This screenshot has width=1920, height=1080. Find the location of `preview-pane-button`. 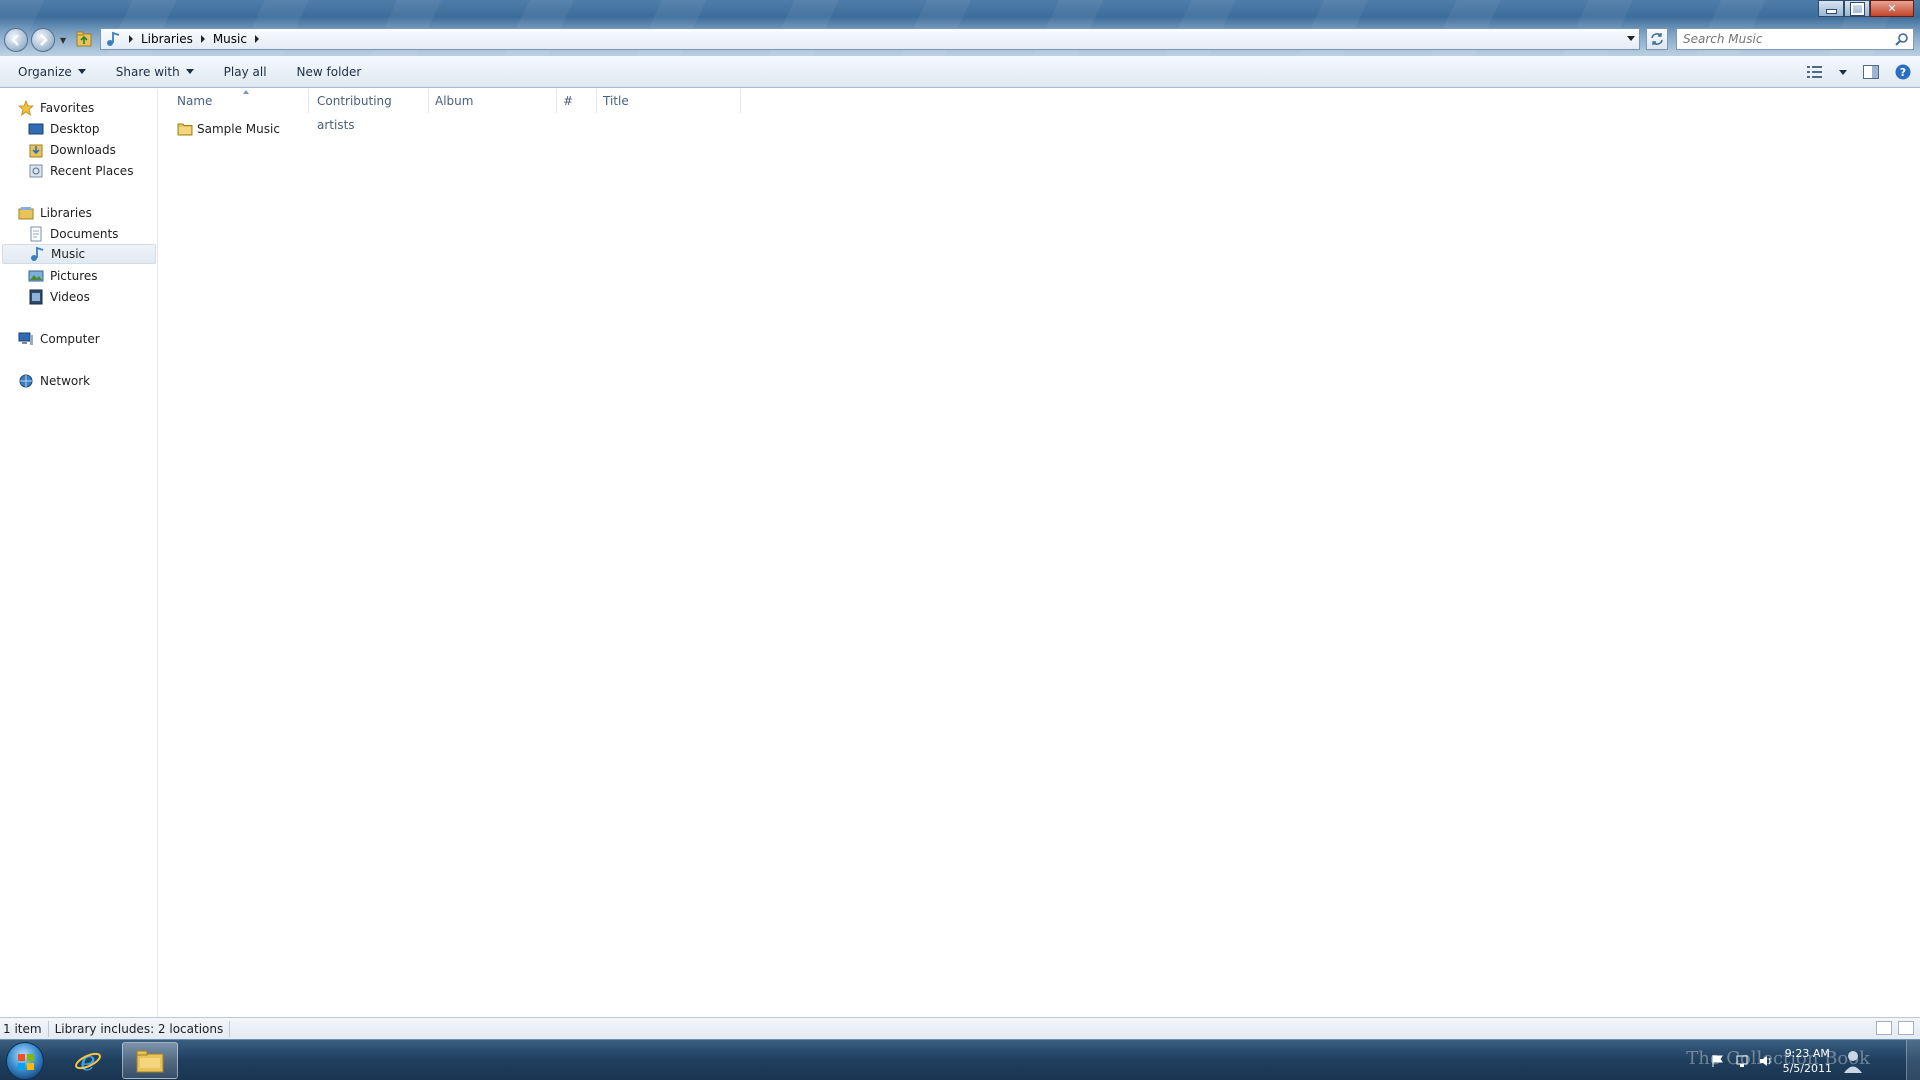

preview-pane-button is located at coordinates (1871, 72).